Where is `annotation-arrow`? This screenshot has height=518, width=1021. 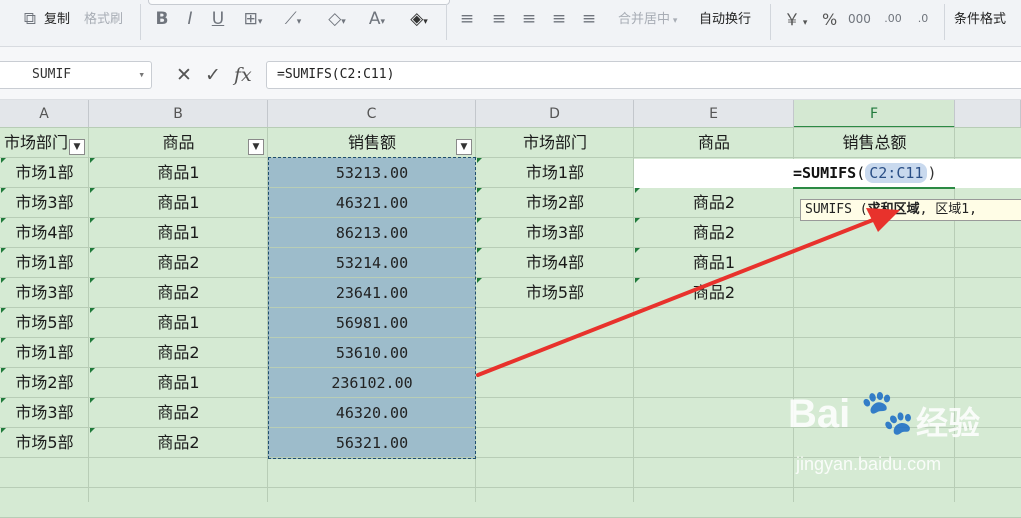 annotation-arrow is located at coordinates (688, 292).